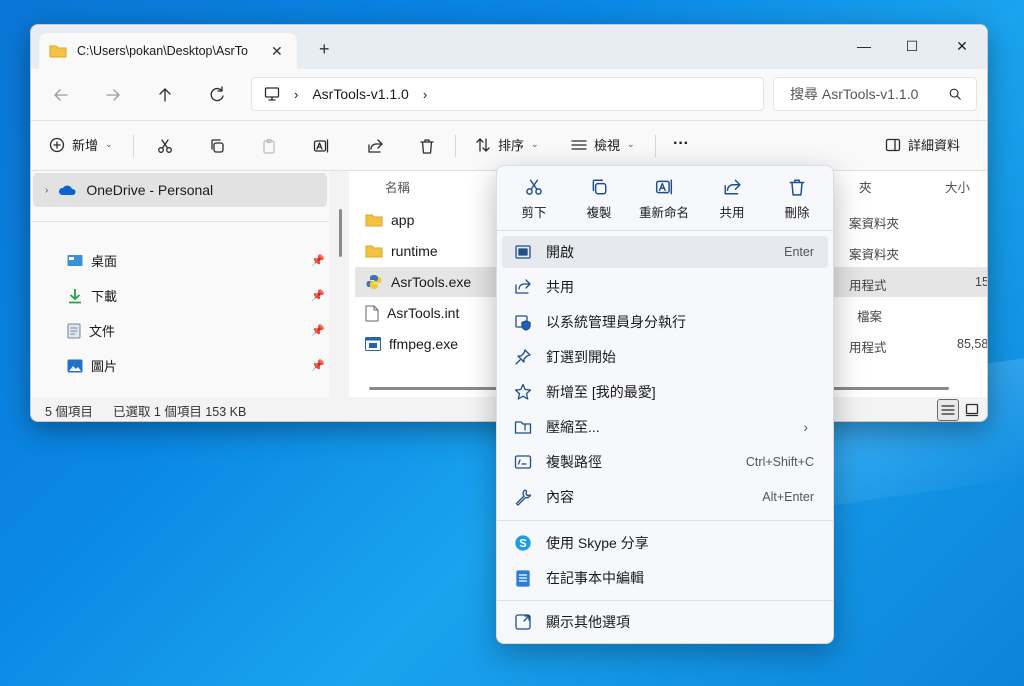  What do you see at coordinates (665, 287) in the screenshot?
I see `menu-item-share: 共用` at bounding box center [665, 287].